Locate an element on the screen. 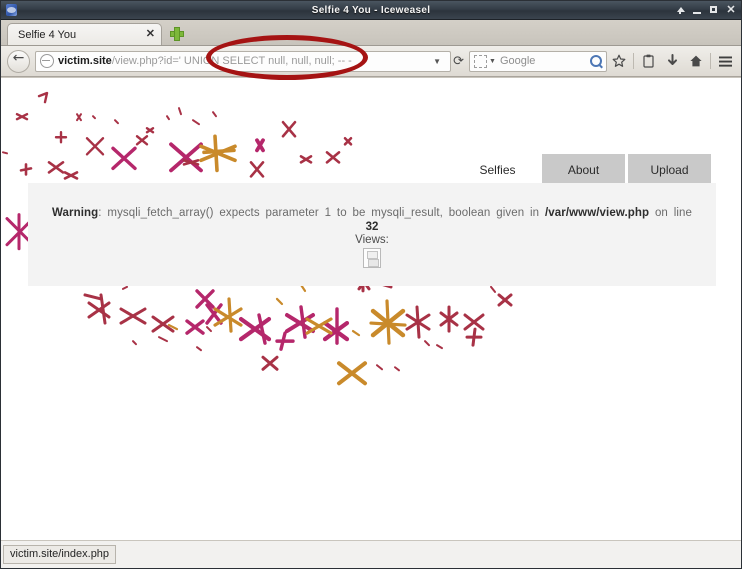 Image resolution: width=742 pixels, height=569 pixels. close-tab-icon: ✕ is located at coordinates (150, 34).